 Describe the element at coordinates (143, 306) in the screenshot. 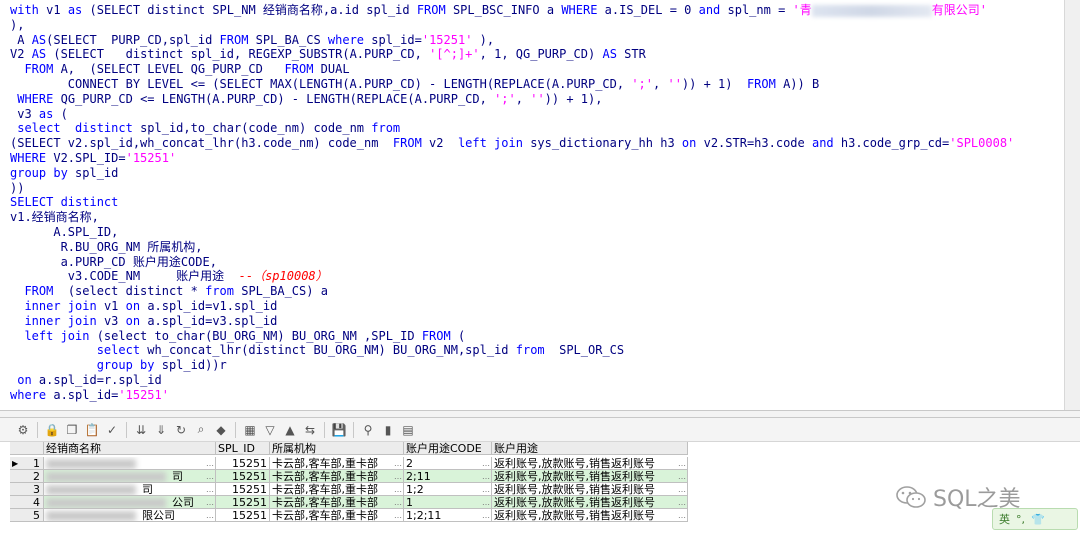

I see `code-line: inner join v1 on a.spl_id=v1.spl_id` at that location.